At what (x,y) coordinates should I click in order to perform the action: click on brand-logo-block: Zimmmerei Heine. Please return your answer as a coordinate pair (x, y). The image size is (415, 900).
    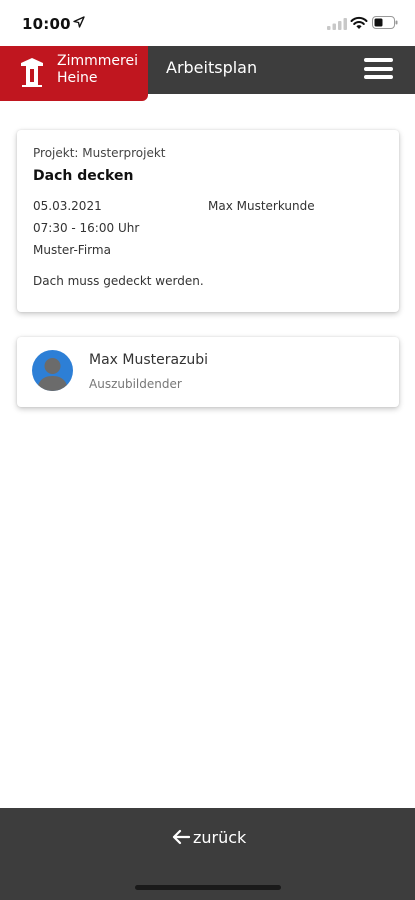
    Looking at the image, I should click on (74, 73).